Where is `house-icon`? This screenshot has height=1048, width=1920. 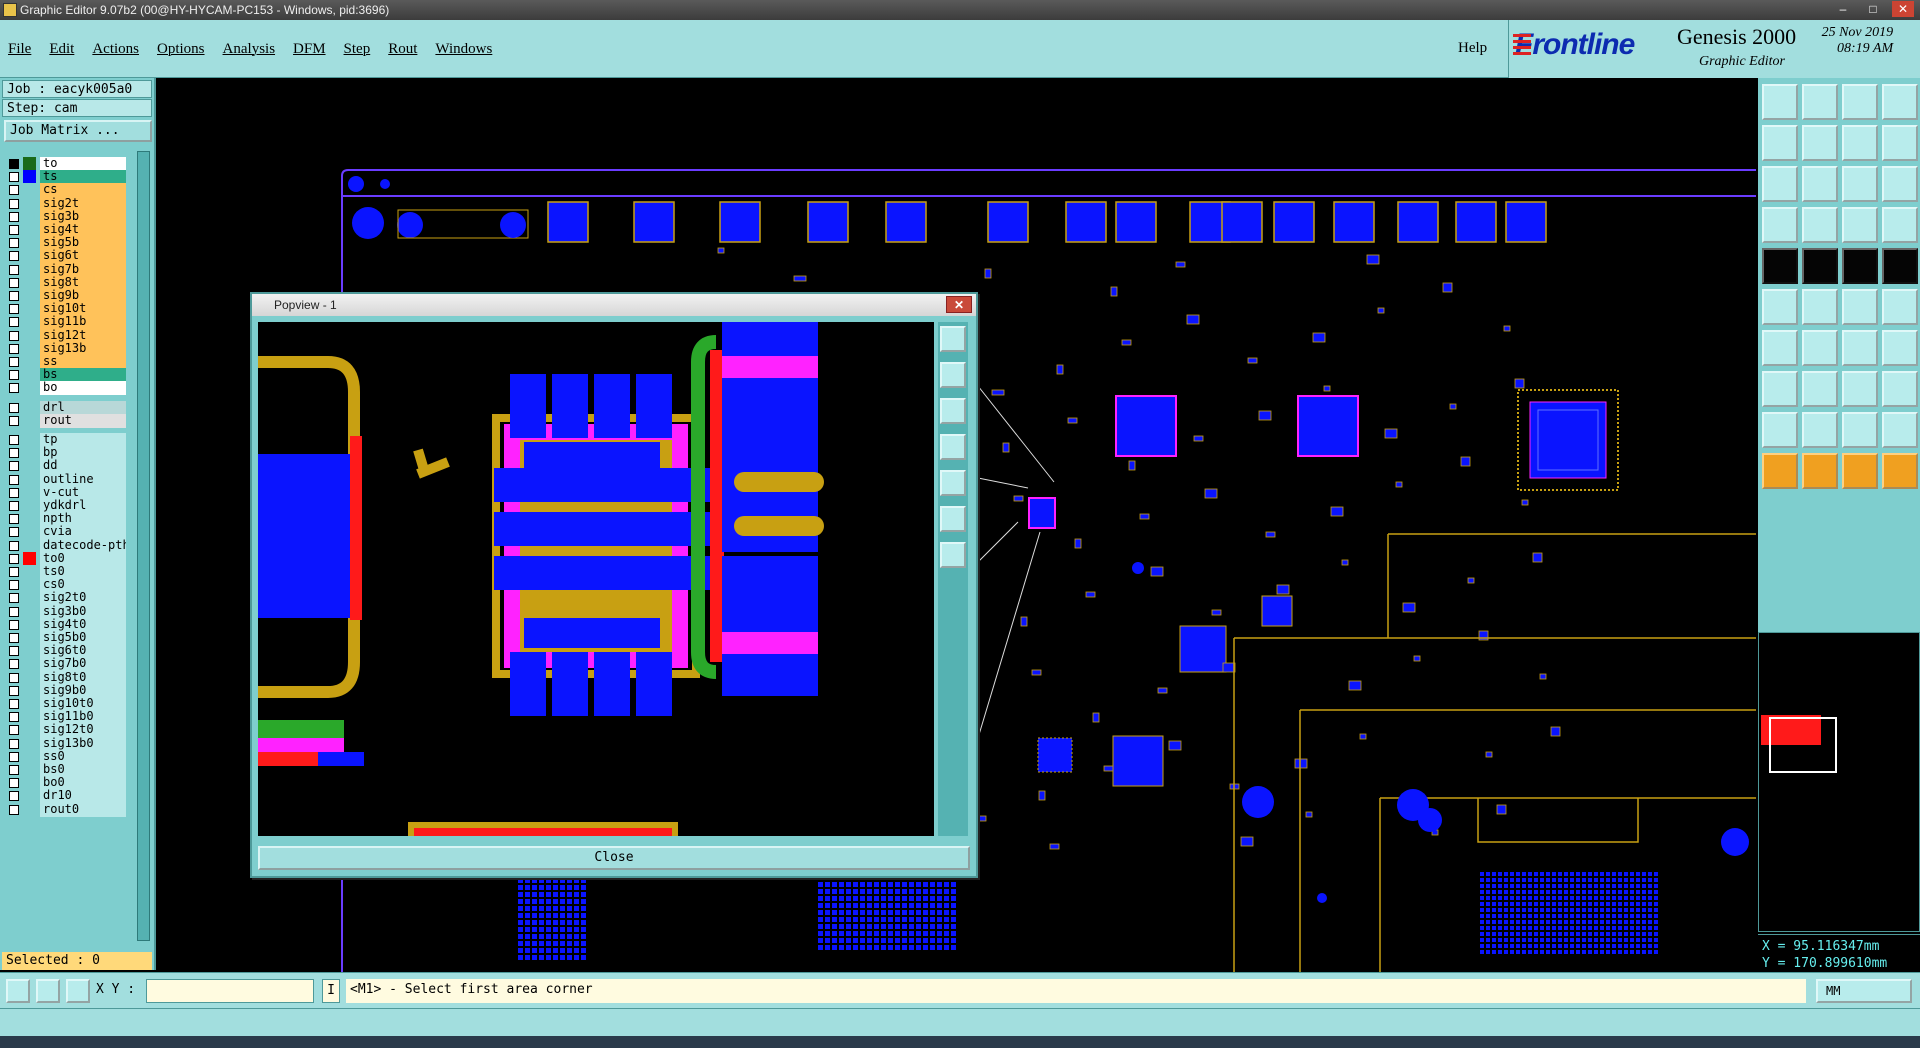 house-icon is located at coordinates (1860, 102).